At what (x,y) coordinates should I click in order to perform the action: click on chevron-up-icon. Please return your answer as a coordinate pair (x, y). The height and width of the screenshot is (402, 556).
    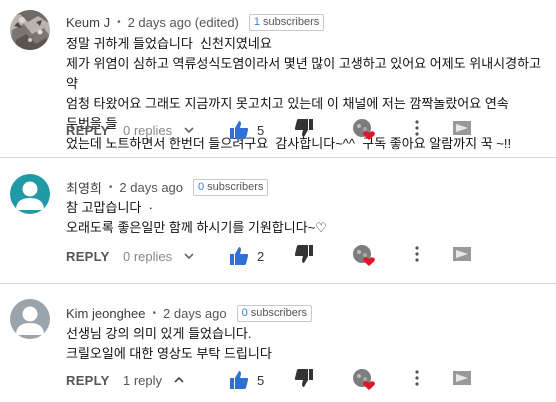
    Looking at the image, I should click on (179, 379).